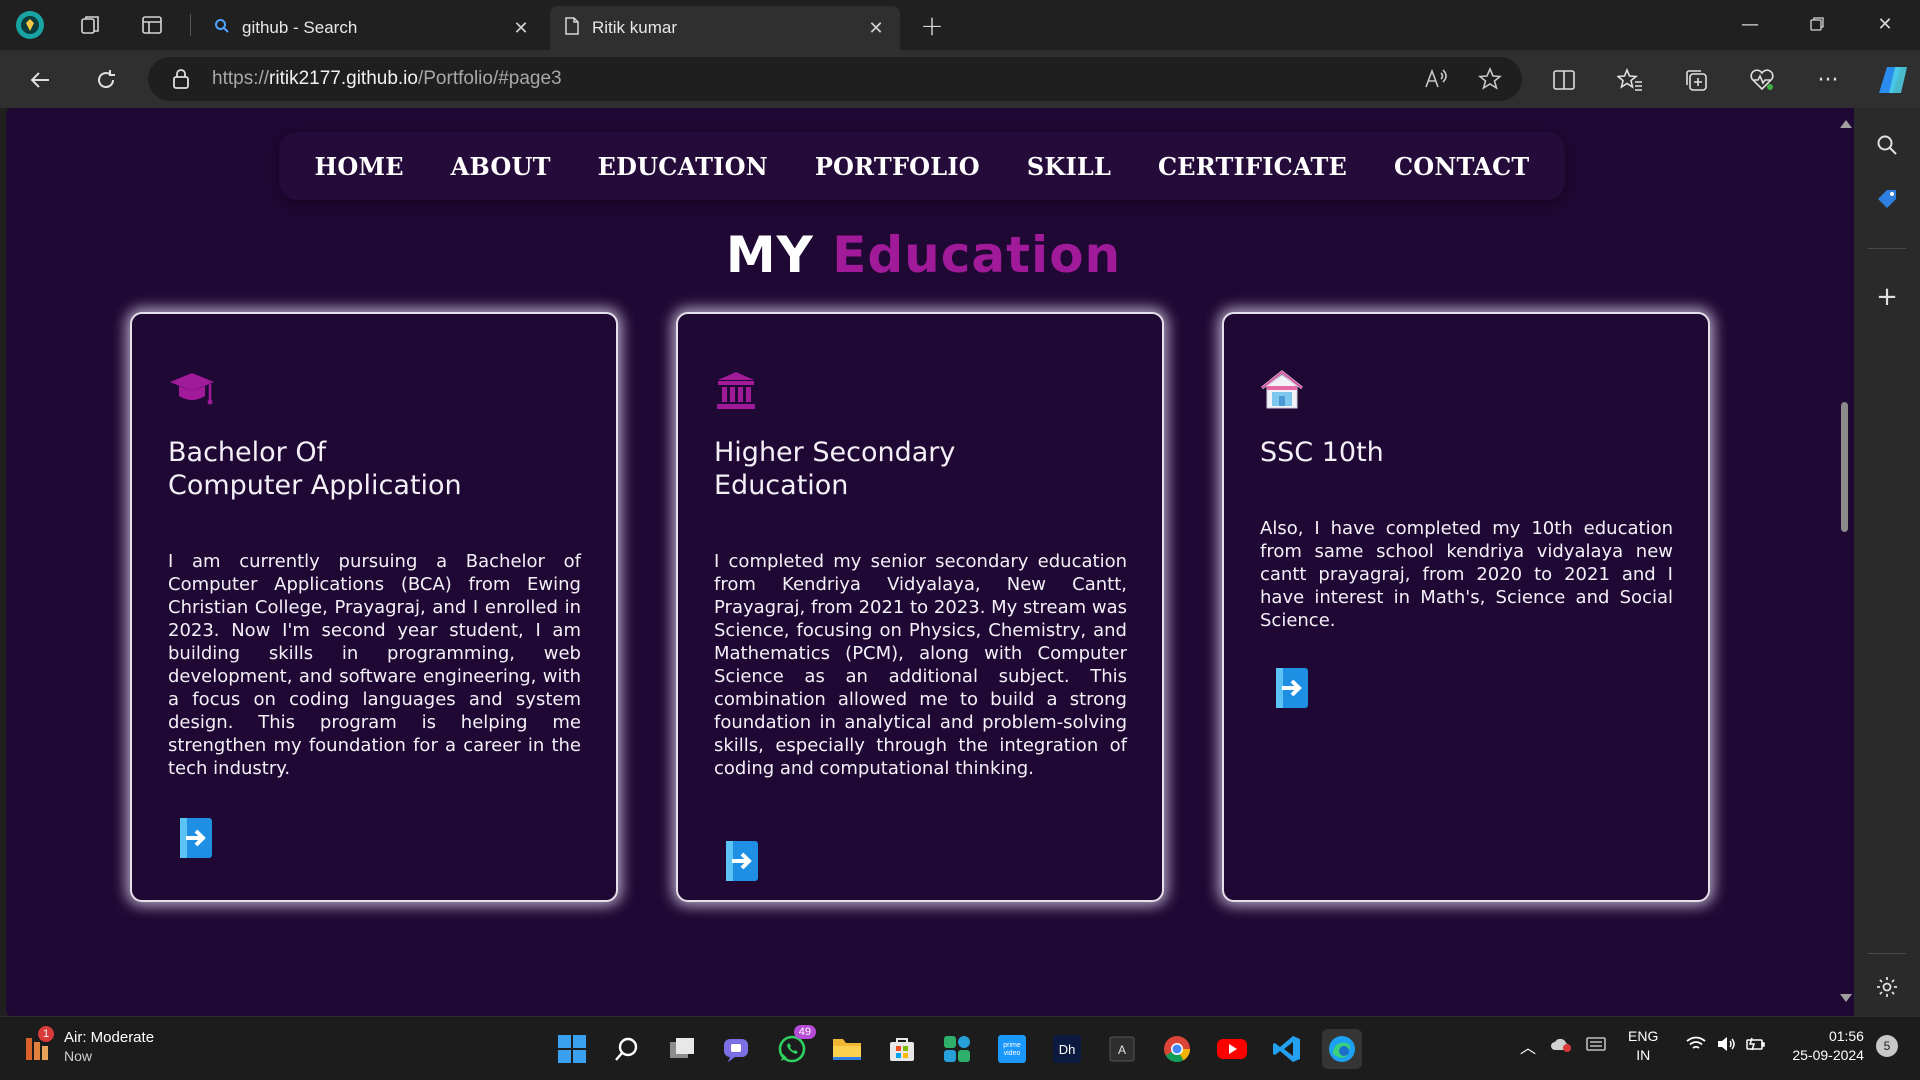 The height and width of the screenshot is (1080, 1920). I want to click on weather-widget: 1 Air: Moderate Now, so click(89, 1044).